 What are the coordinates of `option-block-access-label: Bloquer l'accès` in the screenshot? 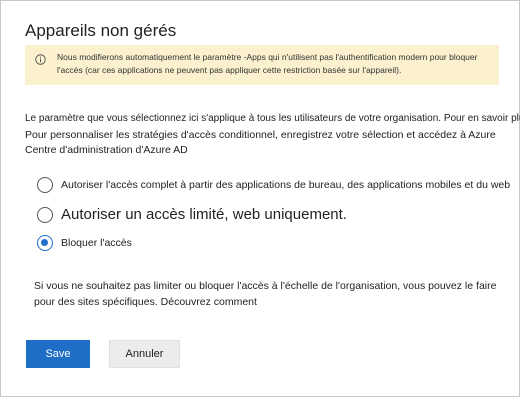 It's located at (96, 243).